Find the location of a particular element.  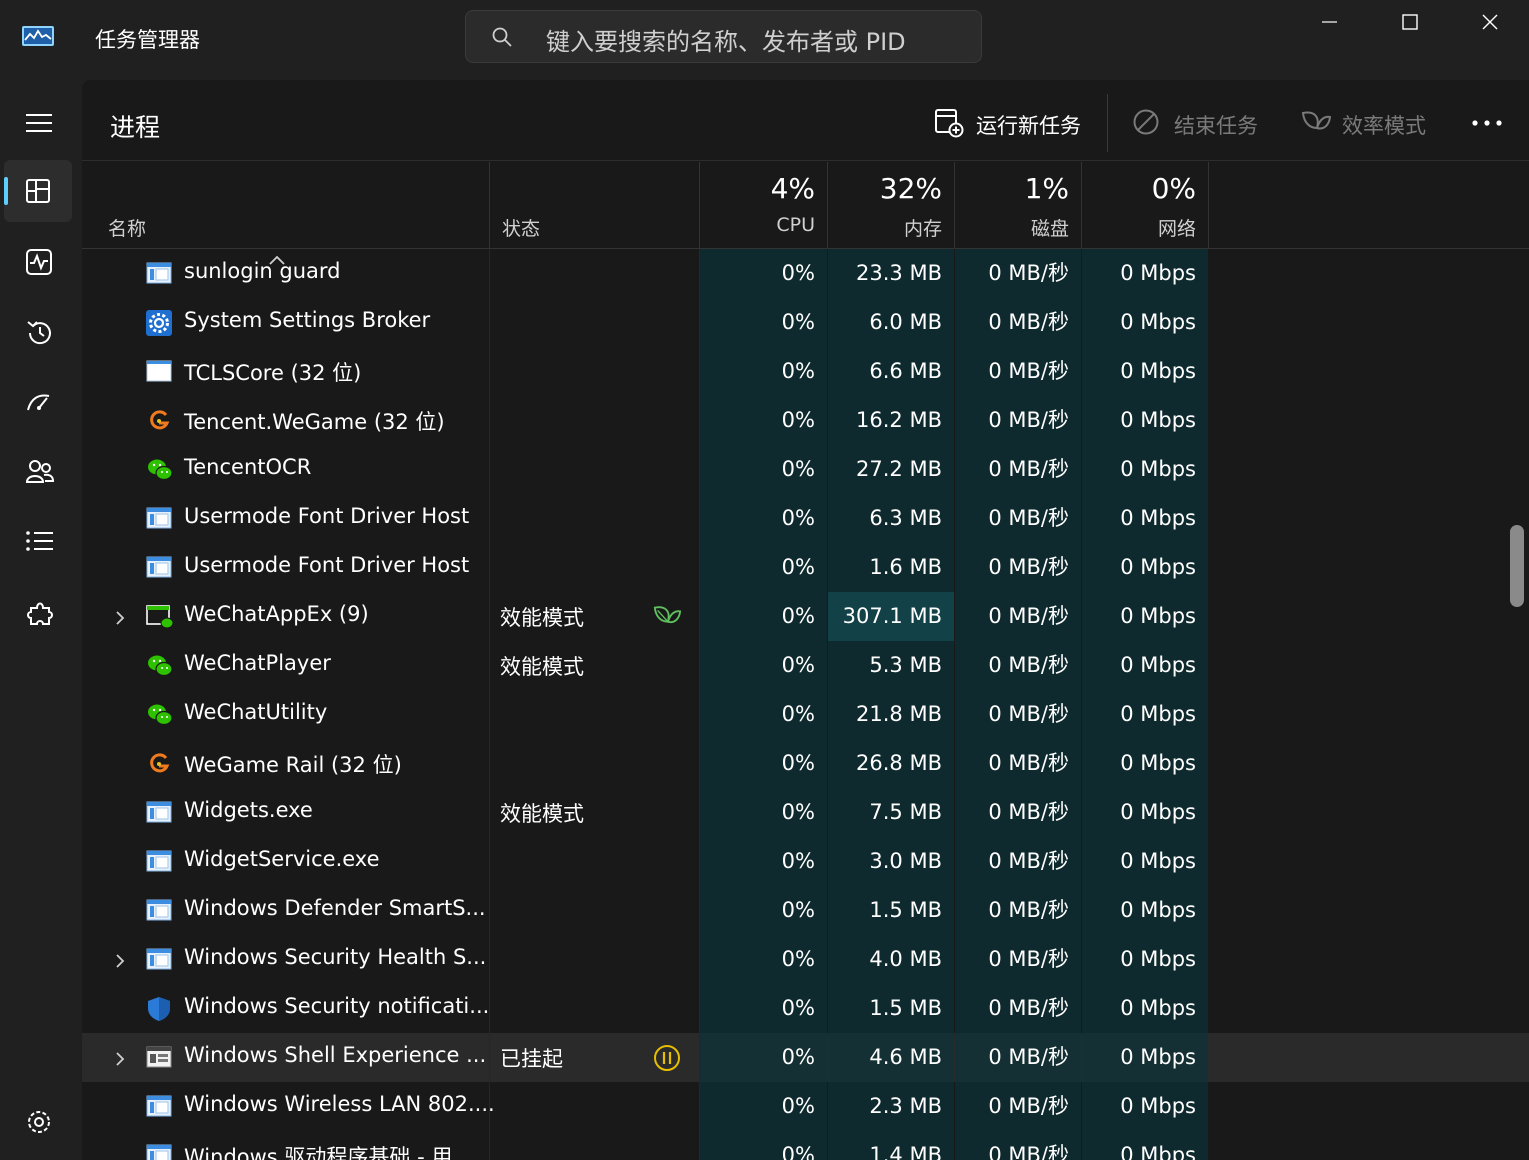

memory-cell: 27.2 MB is located at coordinates (891, 469).